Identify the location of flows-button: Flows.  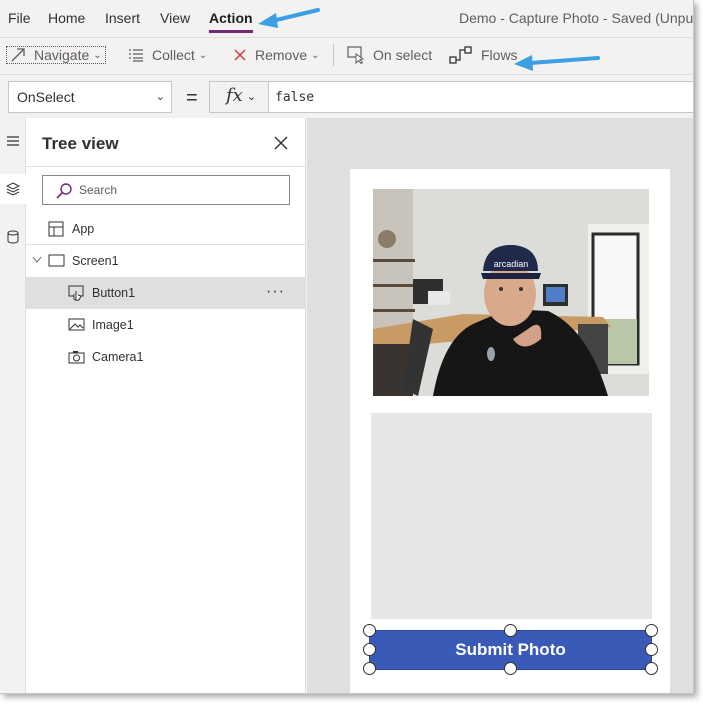
(483, 55).